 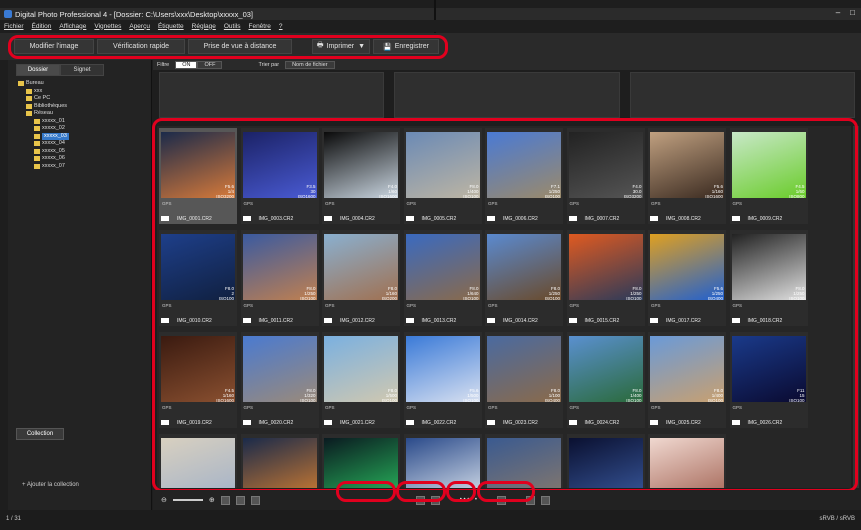 What do you see at coordinates (852, 12) in the screenshot?
I see `maximize-button: □` at bounding box center [852, 12].